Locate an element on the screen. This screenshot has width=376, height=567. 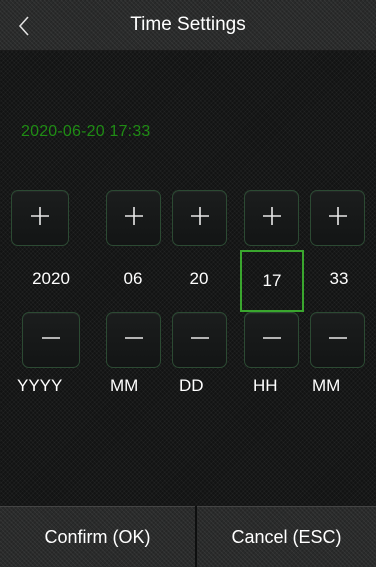
year-increment-button is located at coordinates (40, 218).